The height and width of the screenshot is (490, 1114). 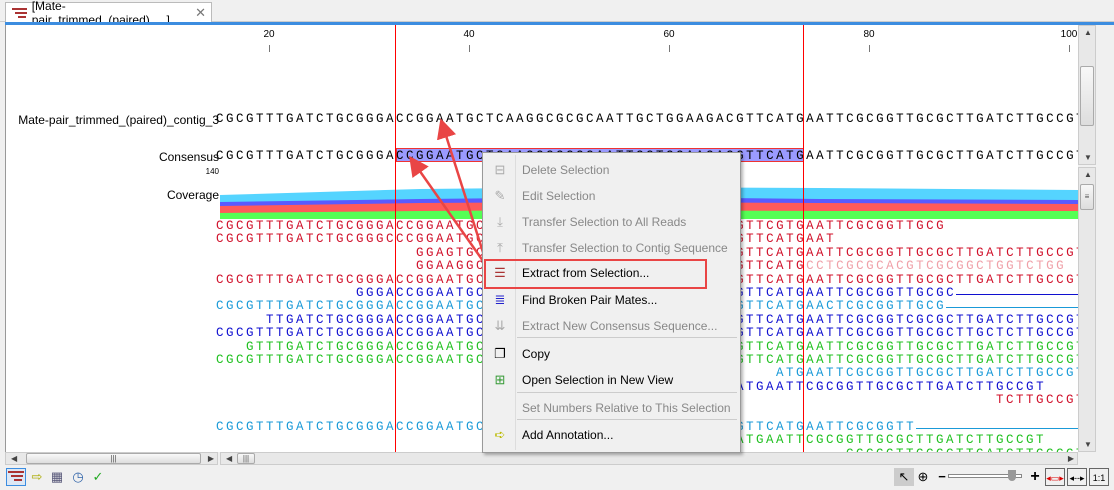 What do you see at coordinates (212, 171) in the screenshot?
I see `coverage-max-label: 140` at bounding box center [212, 171].